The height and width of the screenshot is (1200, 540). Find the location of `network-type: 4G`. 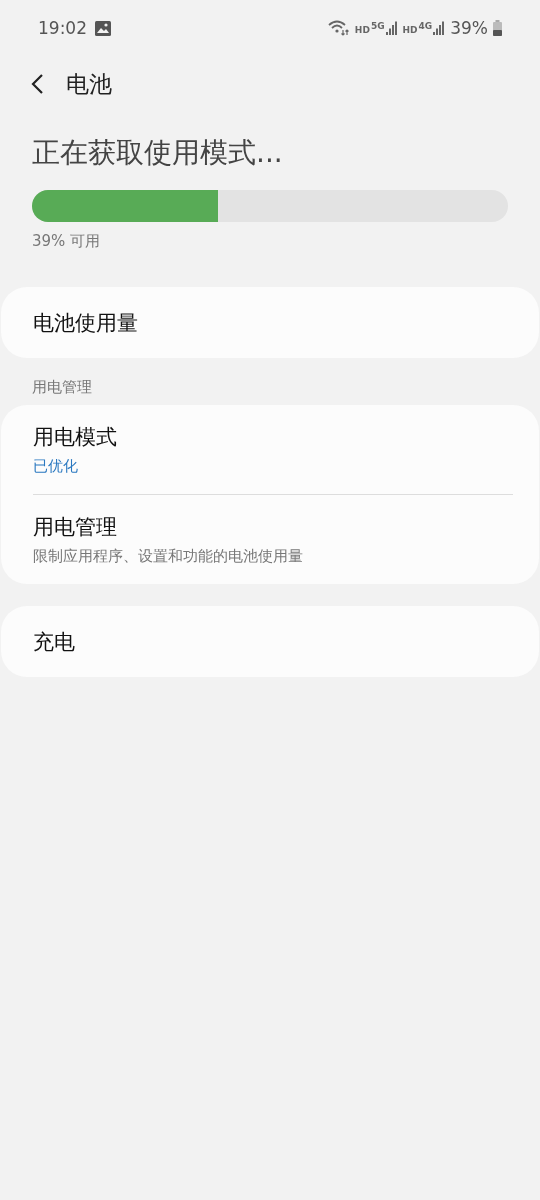

network-type: 4G is located at coordinates (425, 26).